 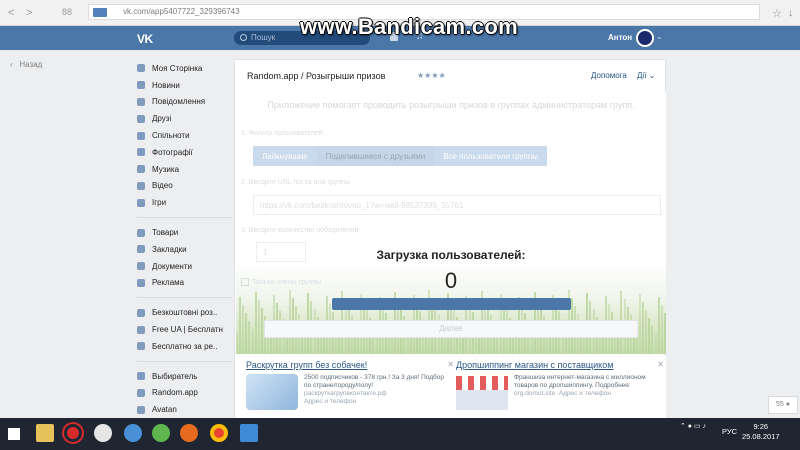 What do you see at coordinates (184, 232) in the screenshot?
I see `sidebar-item: Товари` at bounding box center [184, 232].